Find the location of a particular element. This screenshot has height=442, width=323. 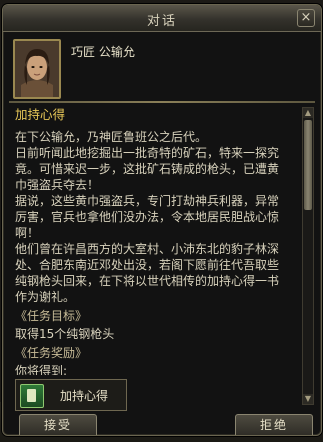

npc-portrait is located at coordinates (37, 69).